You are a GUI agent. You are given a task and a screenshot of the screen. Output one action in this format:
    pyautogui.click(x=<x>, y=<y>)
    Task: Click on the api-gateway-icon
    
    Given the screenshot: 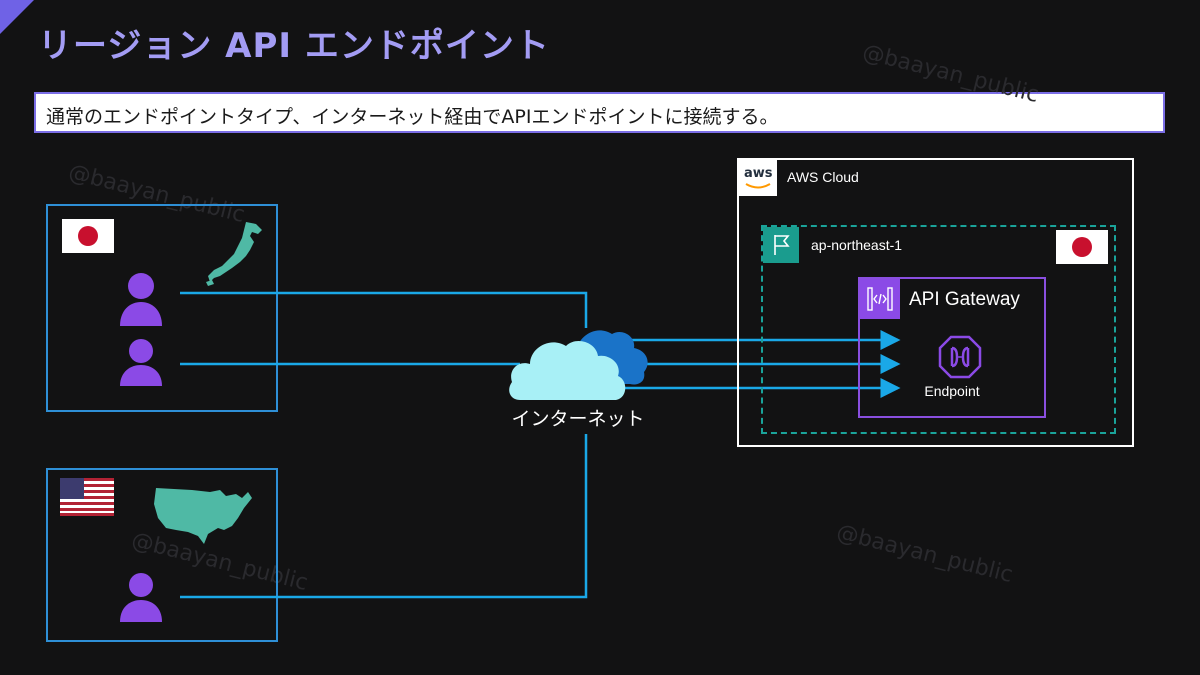 What is the action you would take?
    pyautogui.click(x=880, y=299)
    